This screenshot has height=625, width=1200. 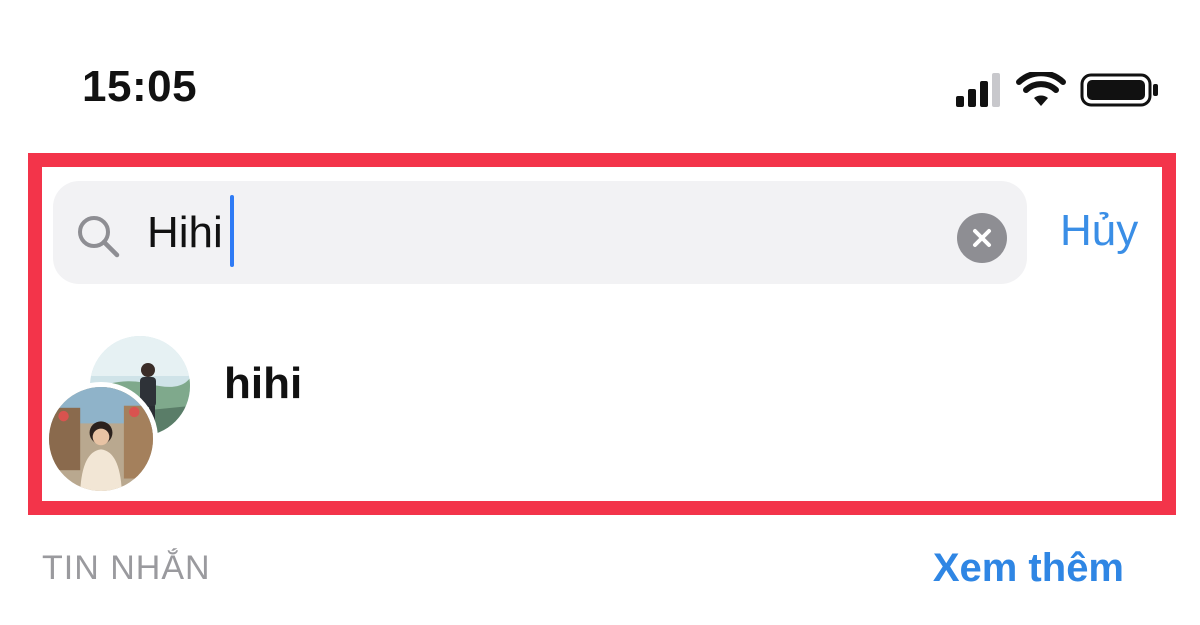 I want to click on search-field: Hihi, so click(x=540, y=232).